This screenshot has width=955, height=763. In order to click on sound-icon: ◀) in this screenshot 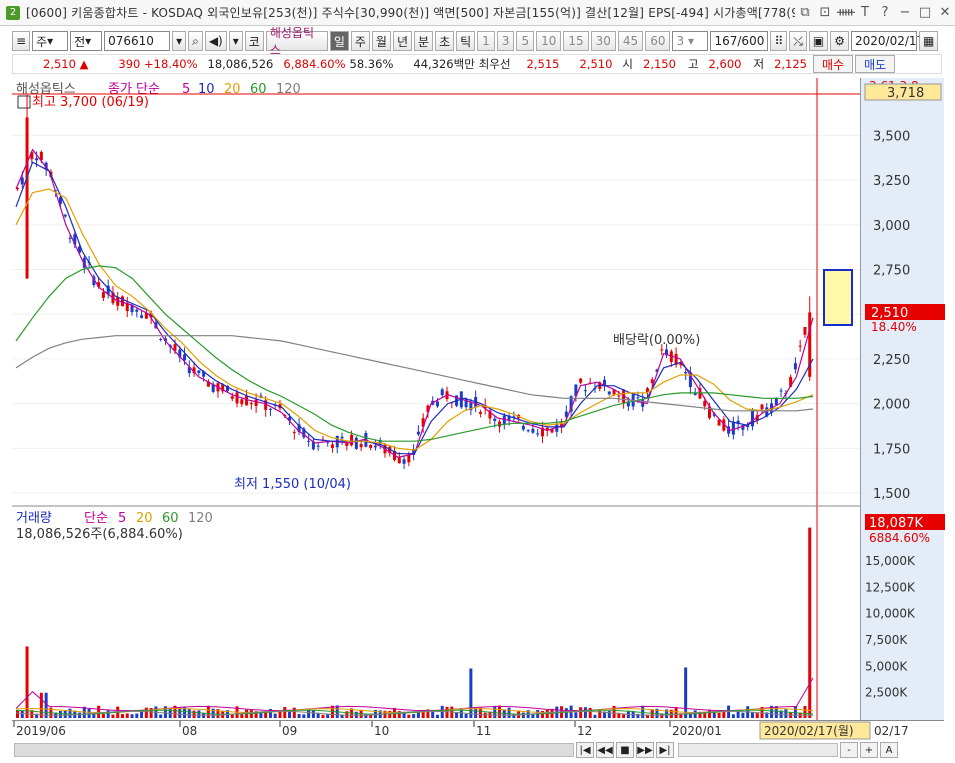, I will do `click(215, 41)`.